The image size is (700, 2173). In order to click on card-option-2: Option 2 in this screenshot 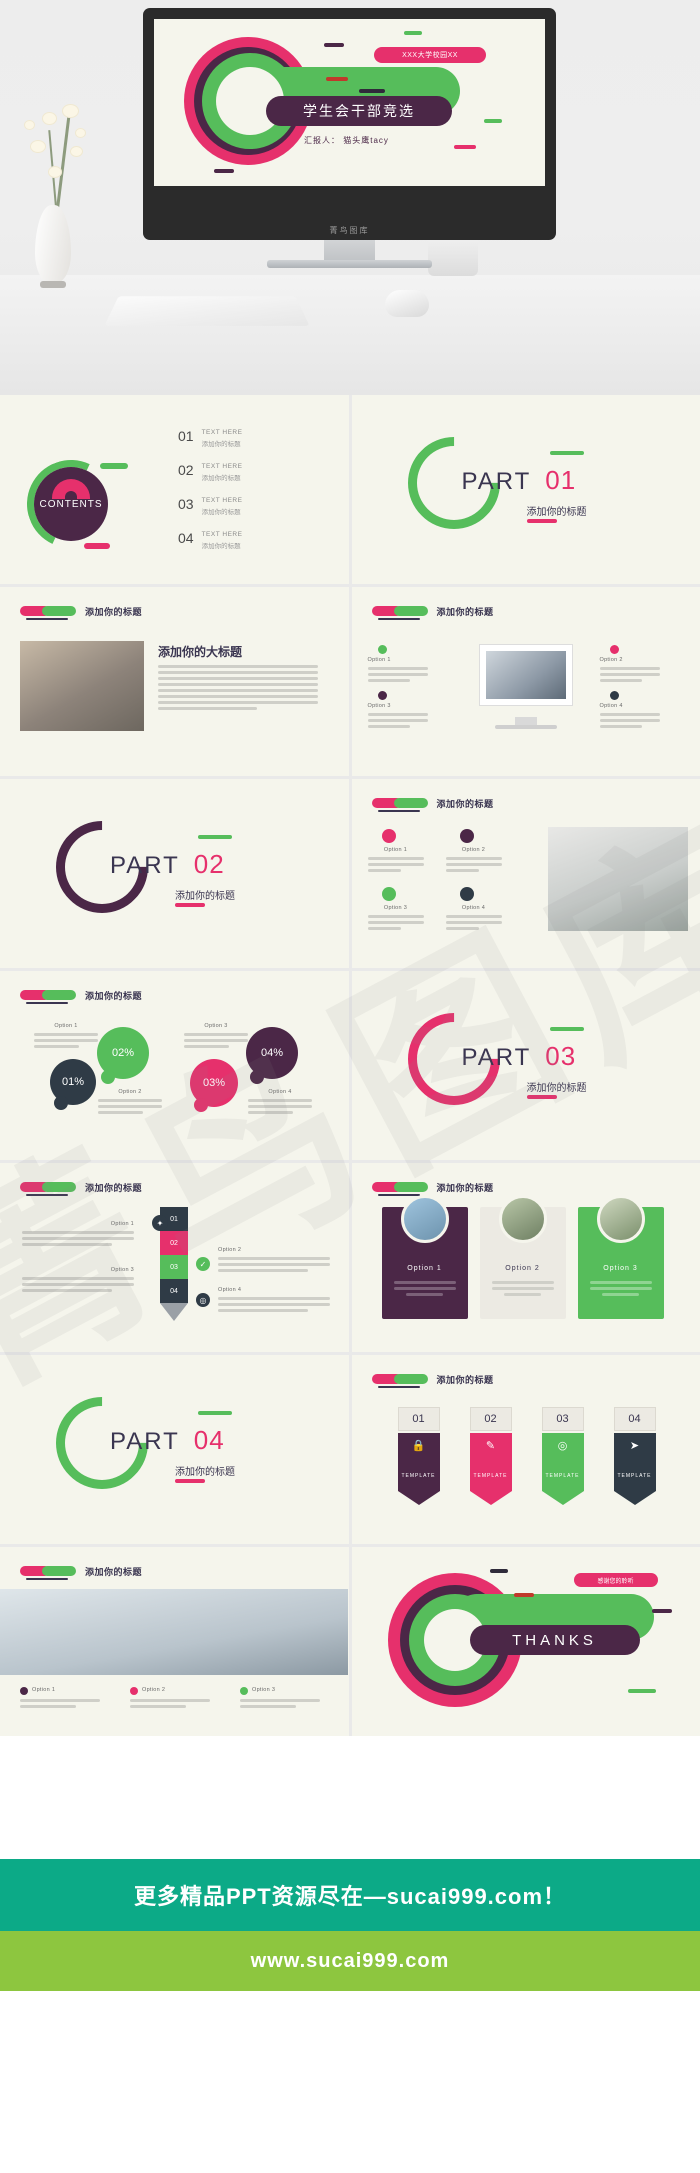, I will do `click(522, 1257)`.